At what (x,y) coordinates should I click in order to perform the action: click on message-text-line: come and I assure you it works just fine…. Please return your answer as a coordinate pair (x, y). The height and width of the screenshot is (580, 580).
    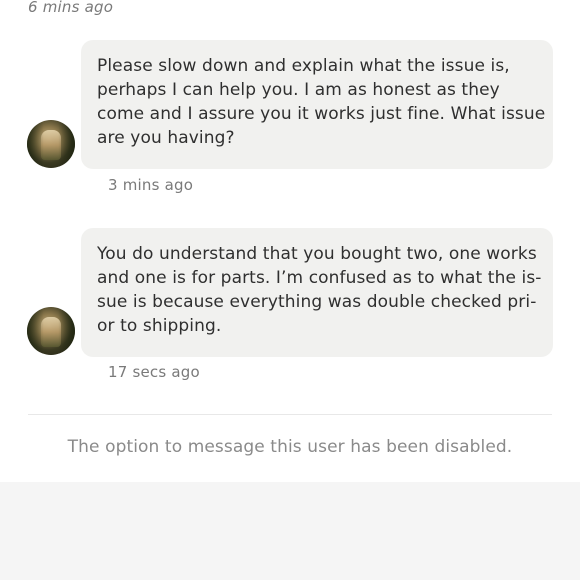
    Looking at the image, I should click on (321, 114).